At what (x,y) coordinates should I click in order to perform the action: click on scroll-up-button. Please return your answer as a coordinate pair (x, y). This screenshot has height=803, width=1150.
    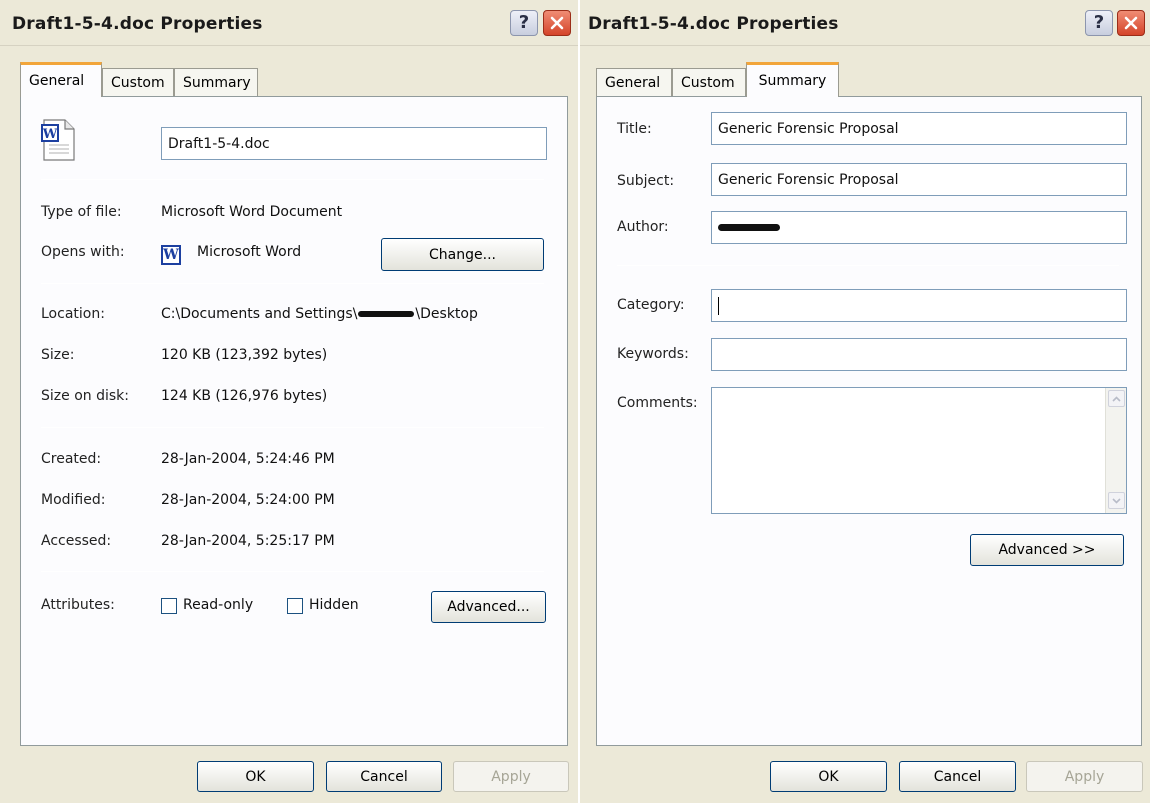
    Looking at the image, I should click on (1116, 398).